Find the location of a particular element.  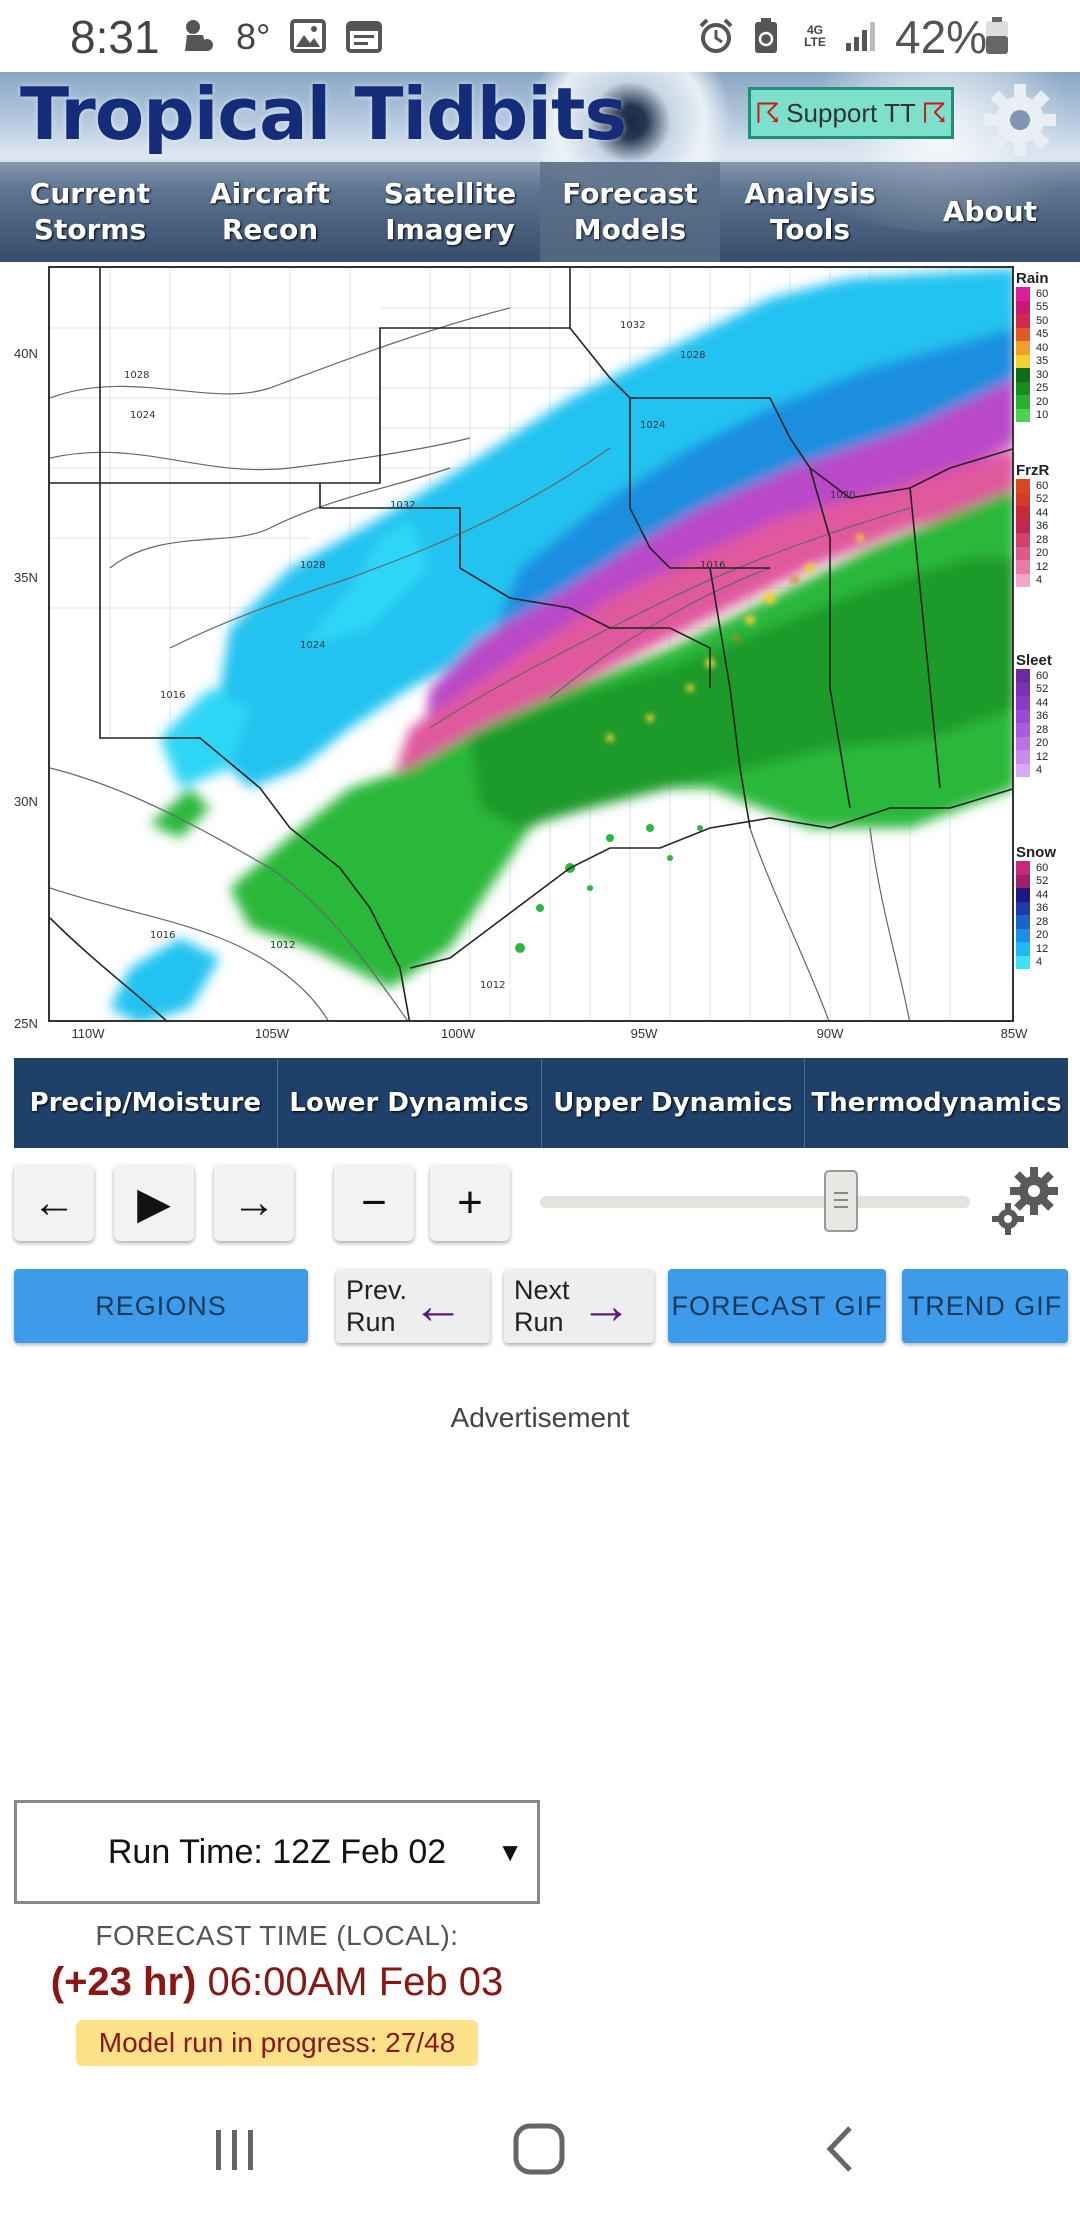

legend-row: 25 is located at coordinates (1046, 388).